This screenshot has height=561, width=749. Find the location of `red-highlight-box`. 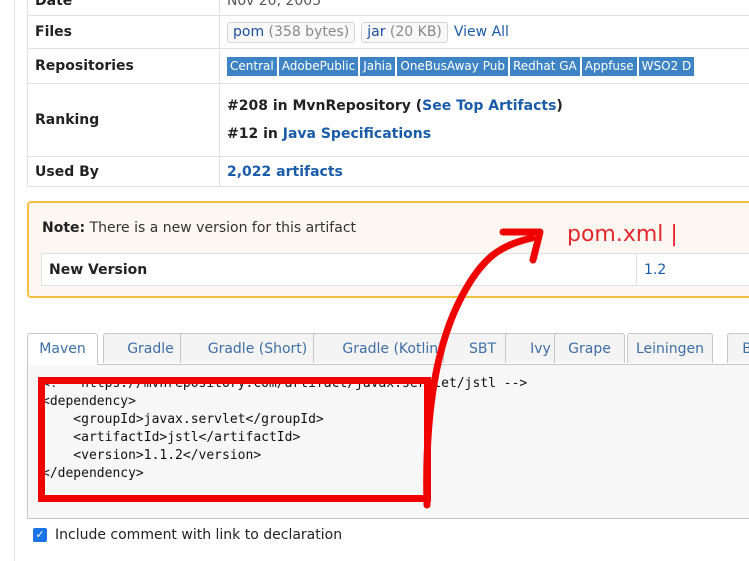

red-highlight-box is located at coordinates (234, 439).